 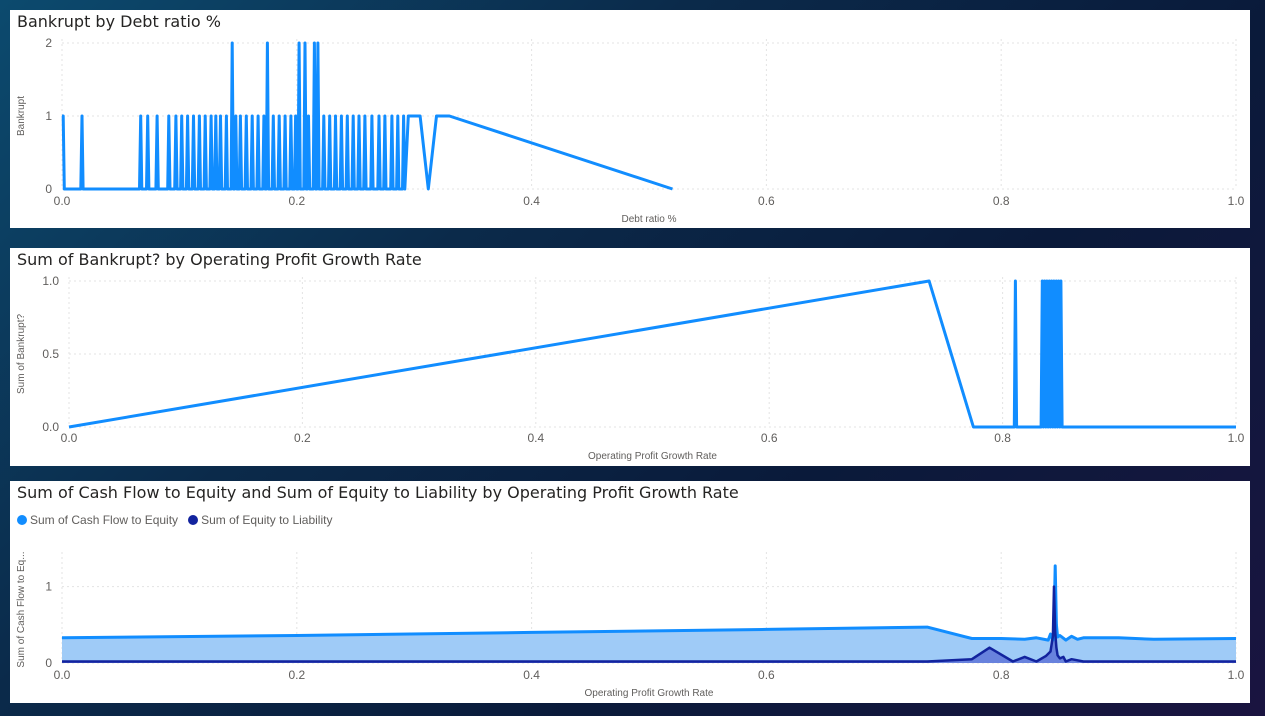 What do you see at coordinates (648, 219) in the screenshot?
I see `x-axis-label: Debt ratio %` at bounding box center [648, 219].